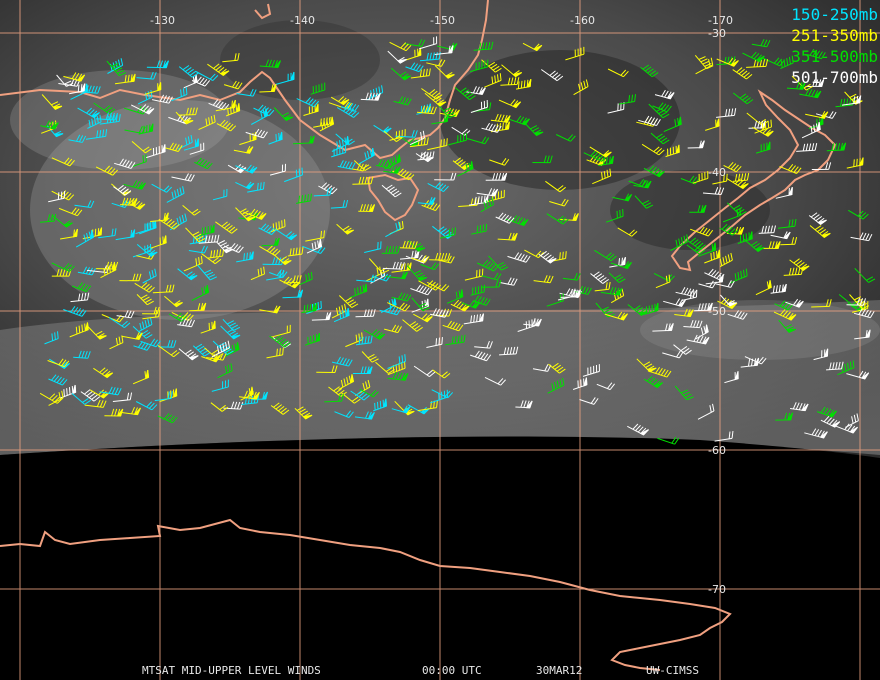 This screenshot has height=680, width=880. Describe the element at coordinates (720, 20) in the screenshot. I see `lon-label: -170` at that location.